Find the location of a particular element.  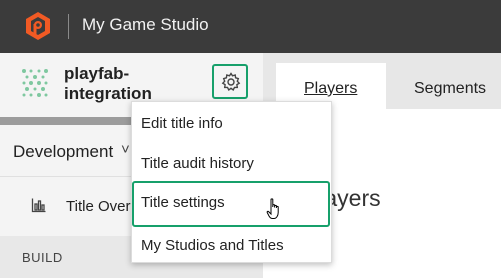

build-section-label: BUILD is located at coordinates (42, 257).